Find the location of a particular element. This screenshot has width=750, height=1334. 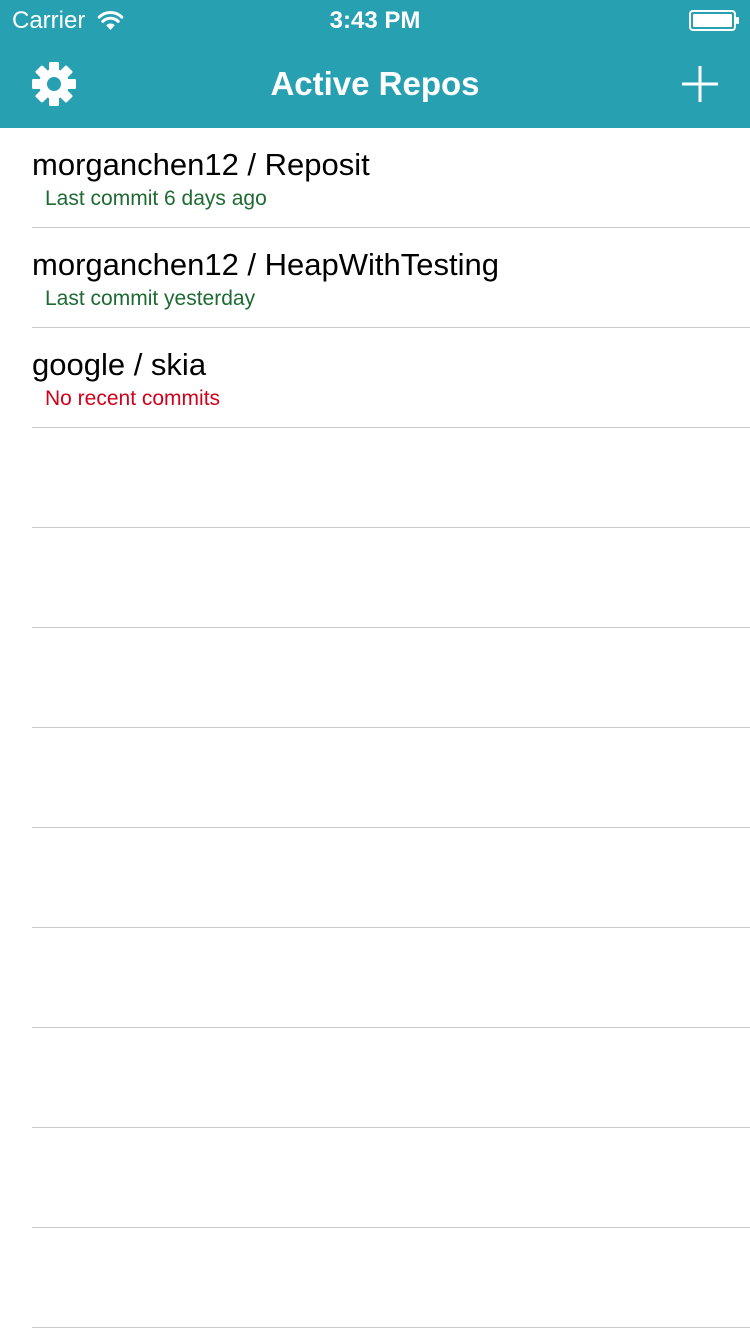

status-time: 3:43 PM is located at coordinates (375, 20).